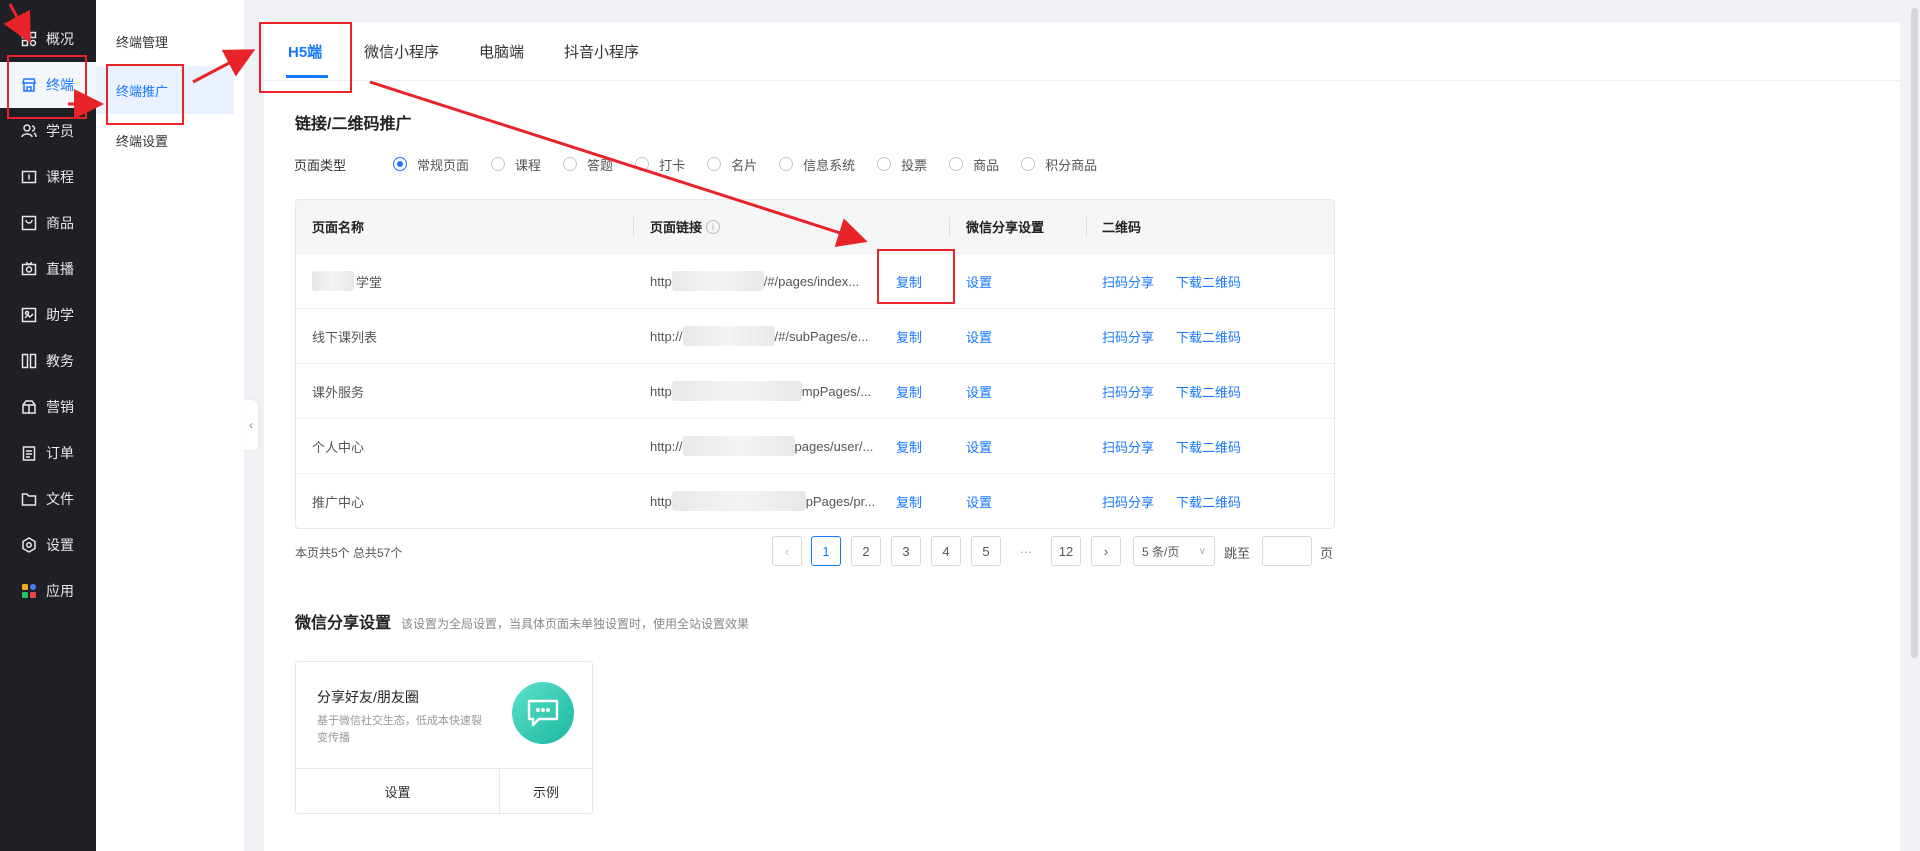 Image resolution: width=1920 pixels, height=851 pixels. I want to click on prev-page-button: ‹, so click(787, 551).